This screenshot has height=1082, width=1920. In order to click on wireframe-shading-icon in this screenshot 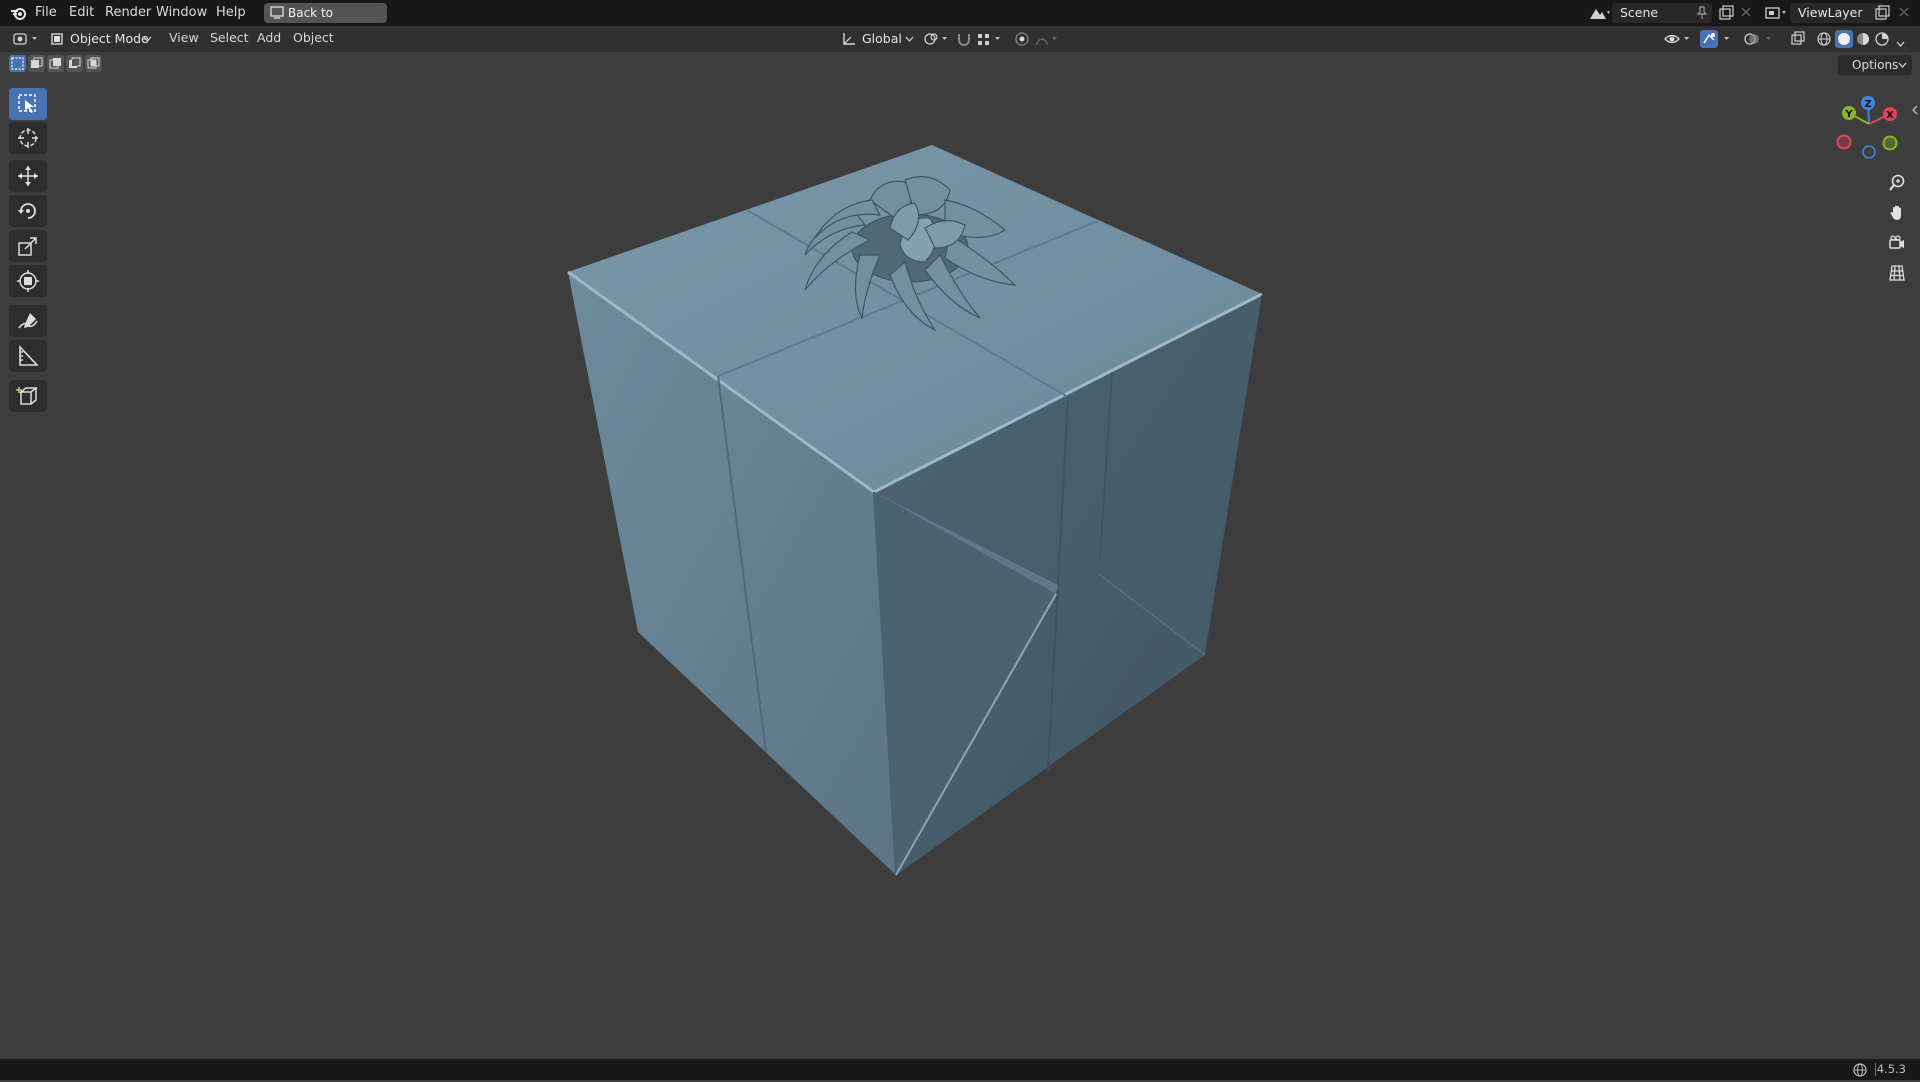, I will do `click(1824, 41)`.